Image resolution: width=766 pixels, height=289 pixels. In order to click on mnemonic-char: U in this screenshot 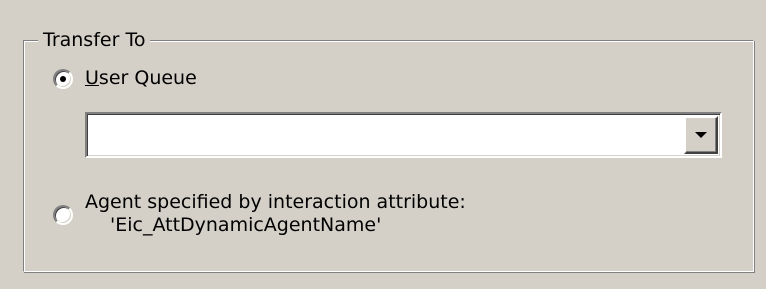, I will do `click(92, 78)`.